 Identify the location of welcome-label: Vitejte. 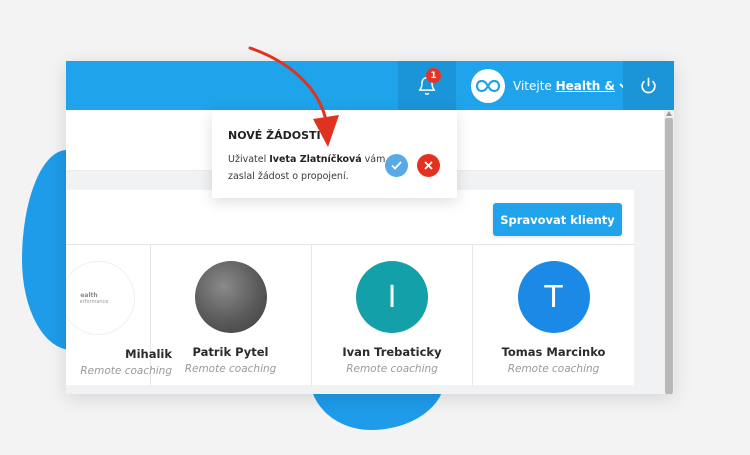
(532, 85).